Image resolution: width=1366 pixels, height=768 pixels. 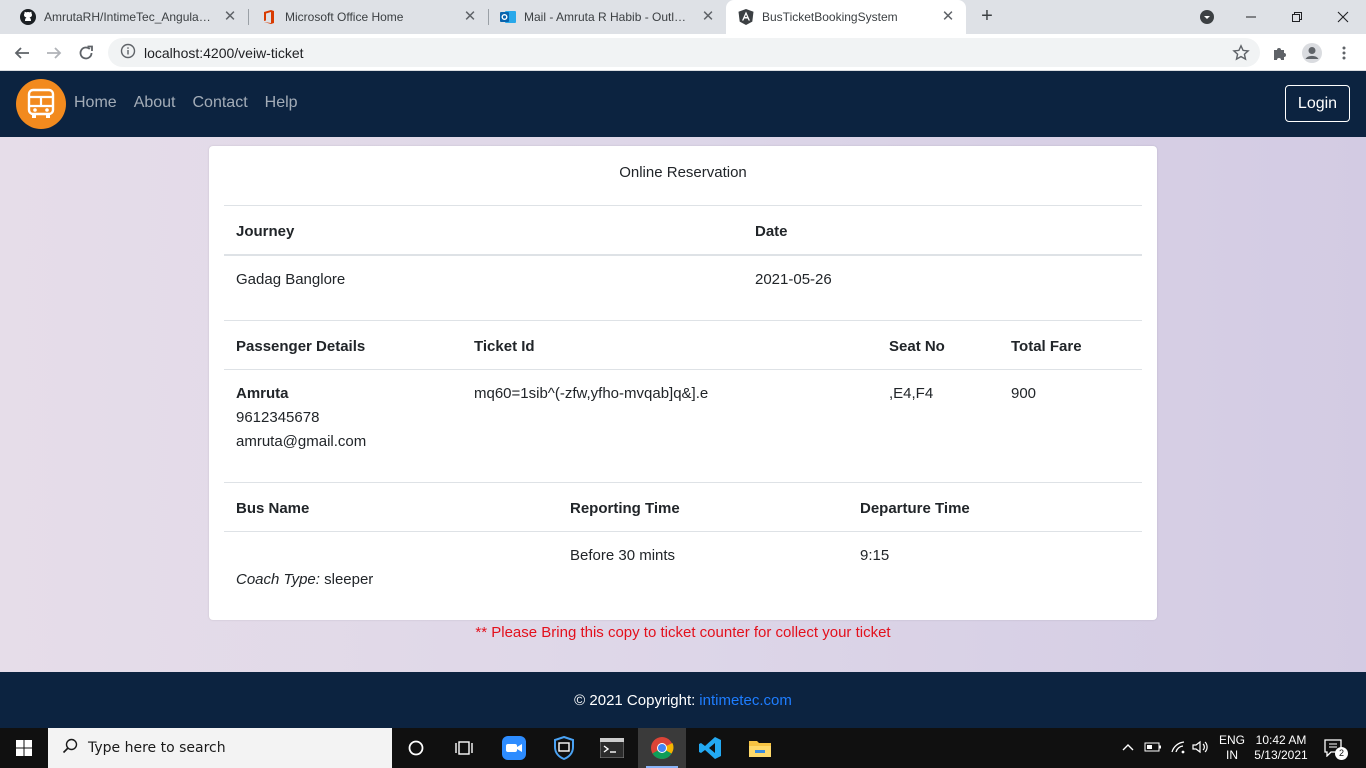 I want to click on tab-search-icon, so click(x=1207, y=17).